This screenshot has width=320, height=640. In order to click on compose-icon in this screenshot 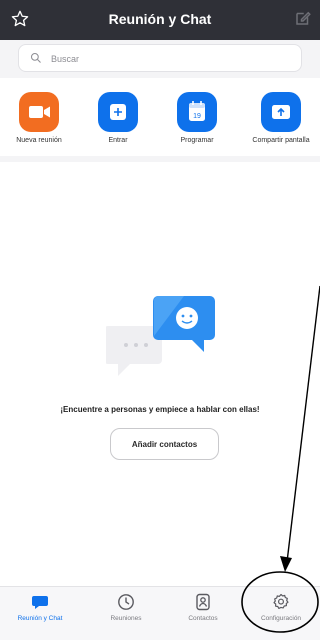, I will do `click(303, 18)`.